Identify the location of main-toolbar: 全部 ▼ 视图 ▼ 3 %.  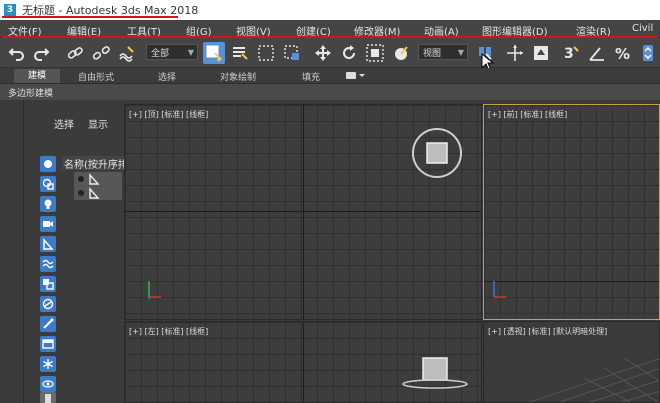
(330, 55).